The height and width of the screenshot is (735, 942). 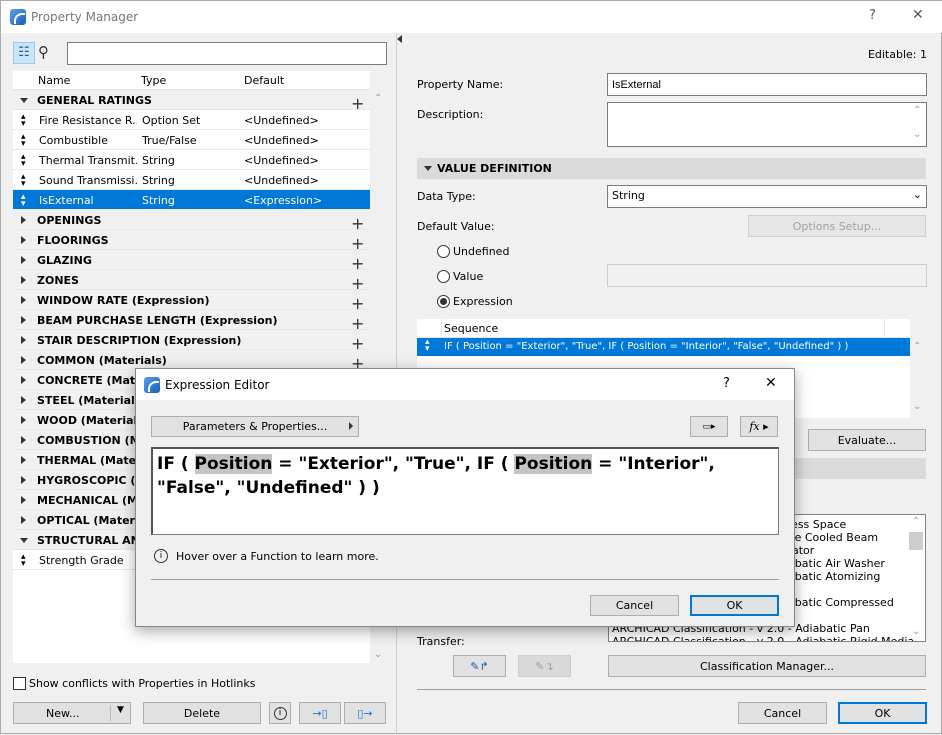 What do you see at coordinates (227, 53) in the screenshot?
I see `search-input` at bounding box center [227, 53].